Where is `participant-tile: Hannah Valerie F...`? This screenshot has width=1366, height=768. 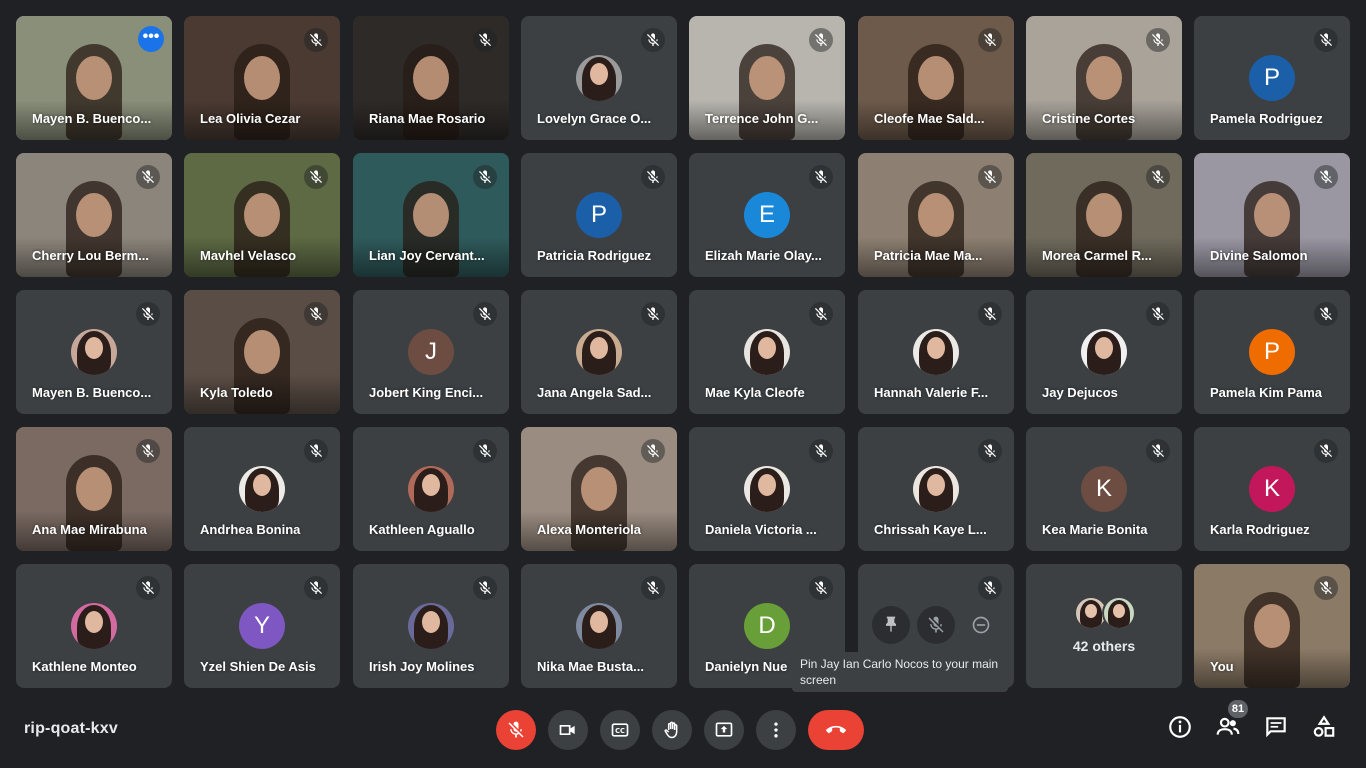
participant-tile: Hannah Valerie F... is located at coordinates (936, 352).